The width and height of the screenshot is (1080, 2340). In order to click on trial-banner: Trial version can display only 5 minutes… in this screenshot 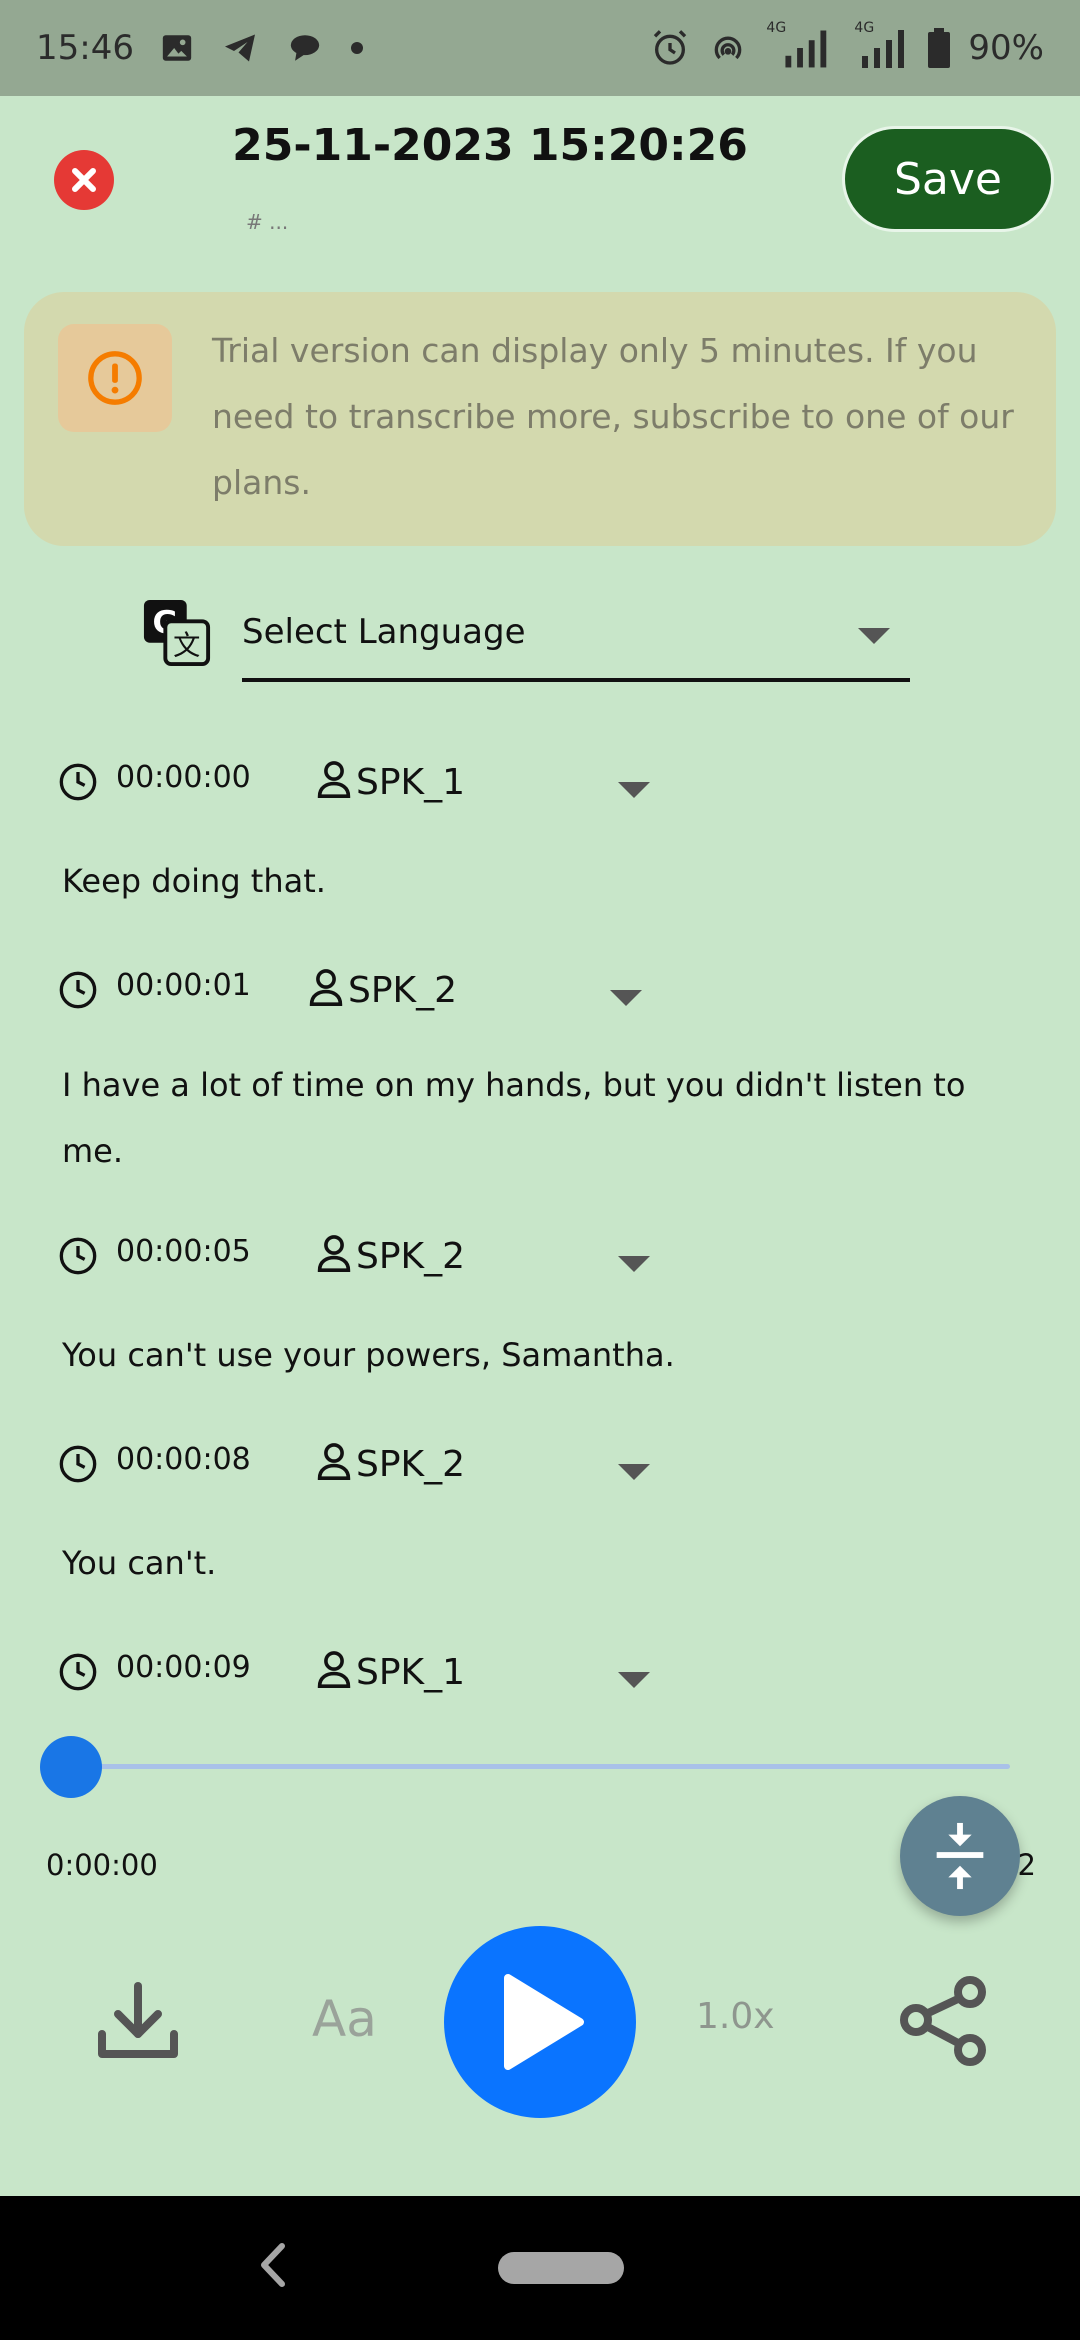, I will do `click(540, 419)`.